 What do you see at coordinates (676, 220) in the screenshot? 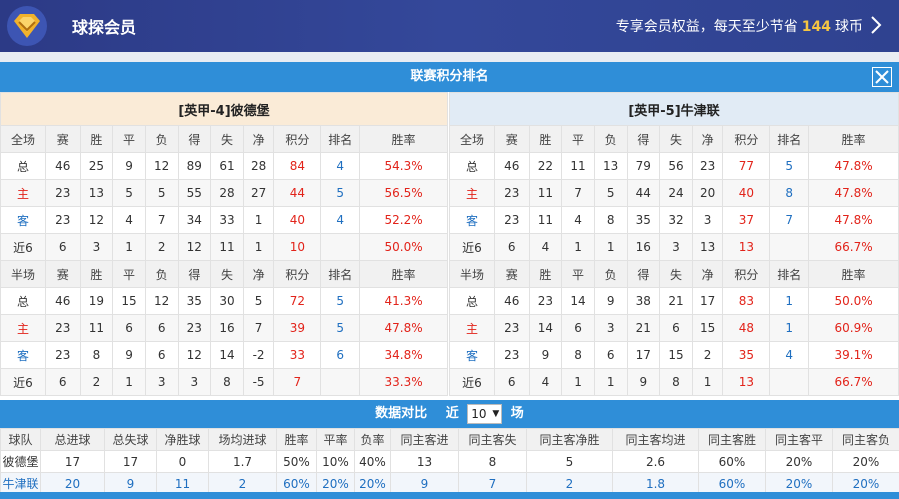
I see `table-cell: 32` at bounding box center [676, 220].